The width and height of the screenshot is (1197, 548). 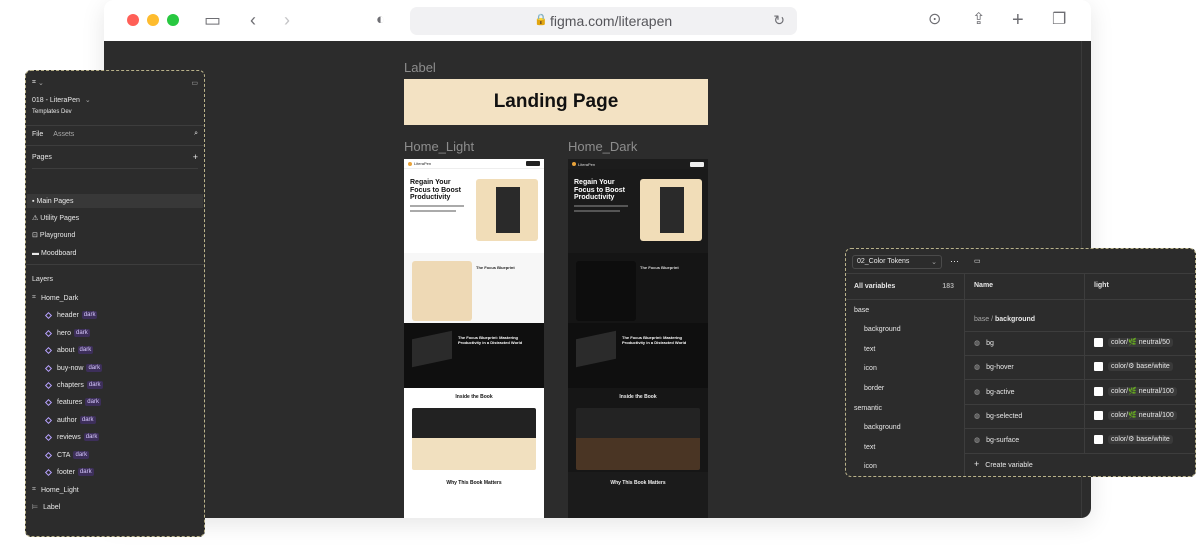 What do you see at coordinates (212, 20) in the screenshot?
I see `sidebar-icon: ▭` at bounding box center [212, 20].